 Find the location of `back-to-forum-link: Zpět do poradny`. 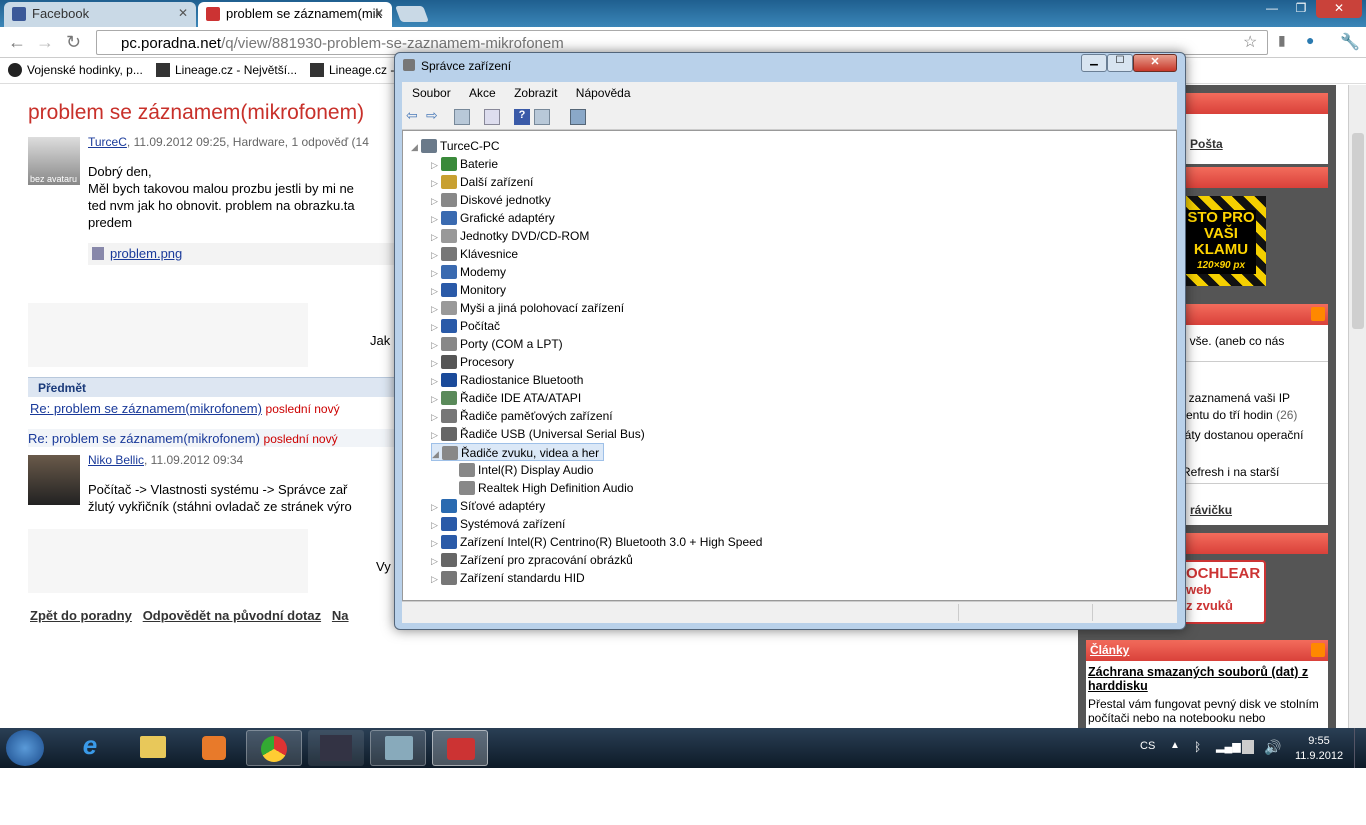

back-to-forum-link: Zpět do poradny is located at coordinates (81, 615).